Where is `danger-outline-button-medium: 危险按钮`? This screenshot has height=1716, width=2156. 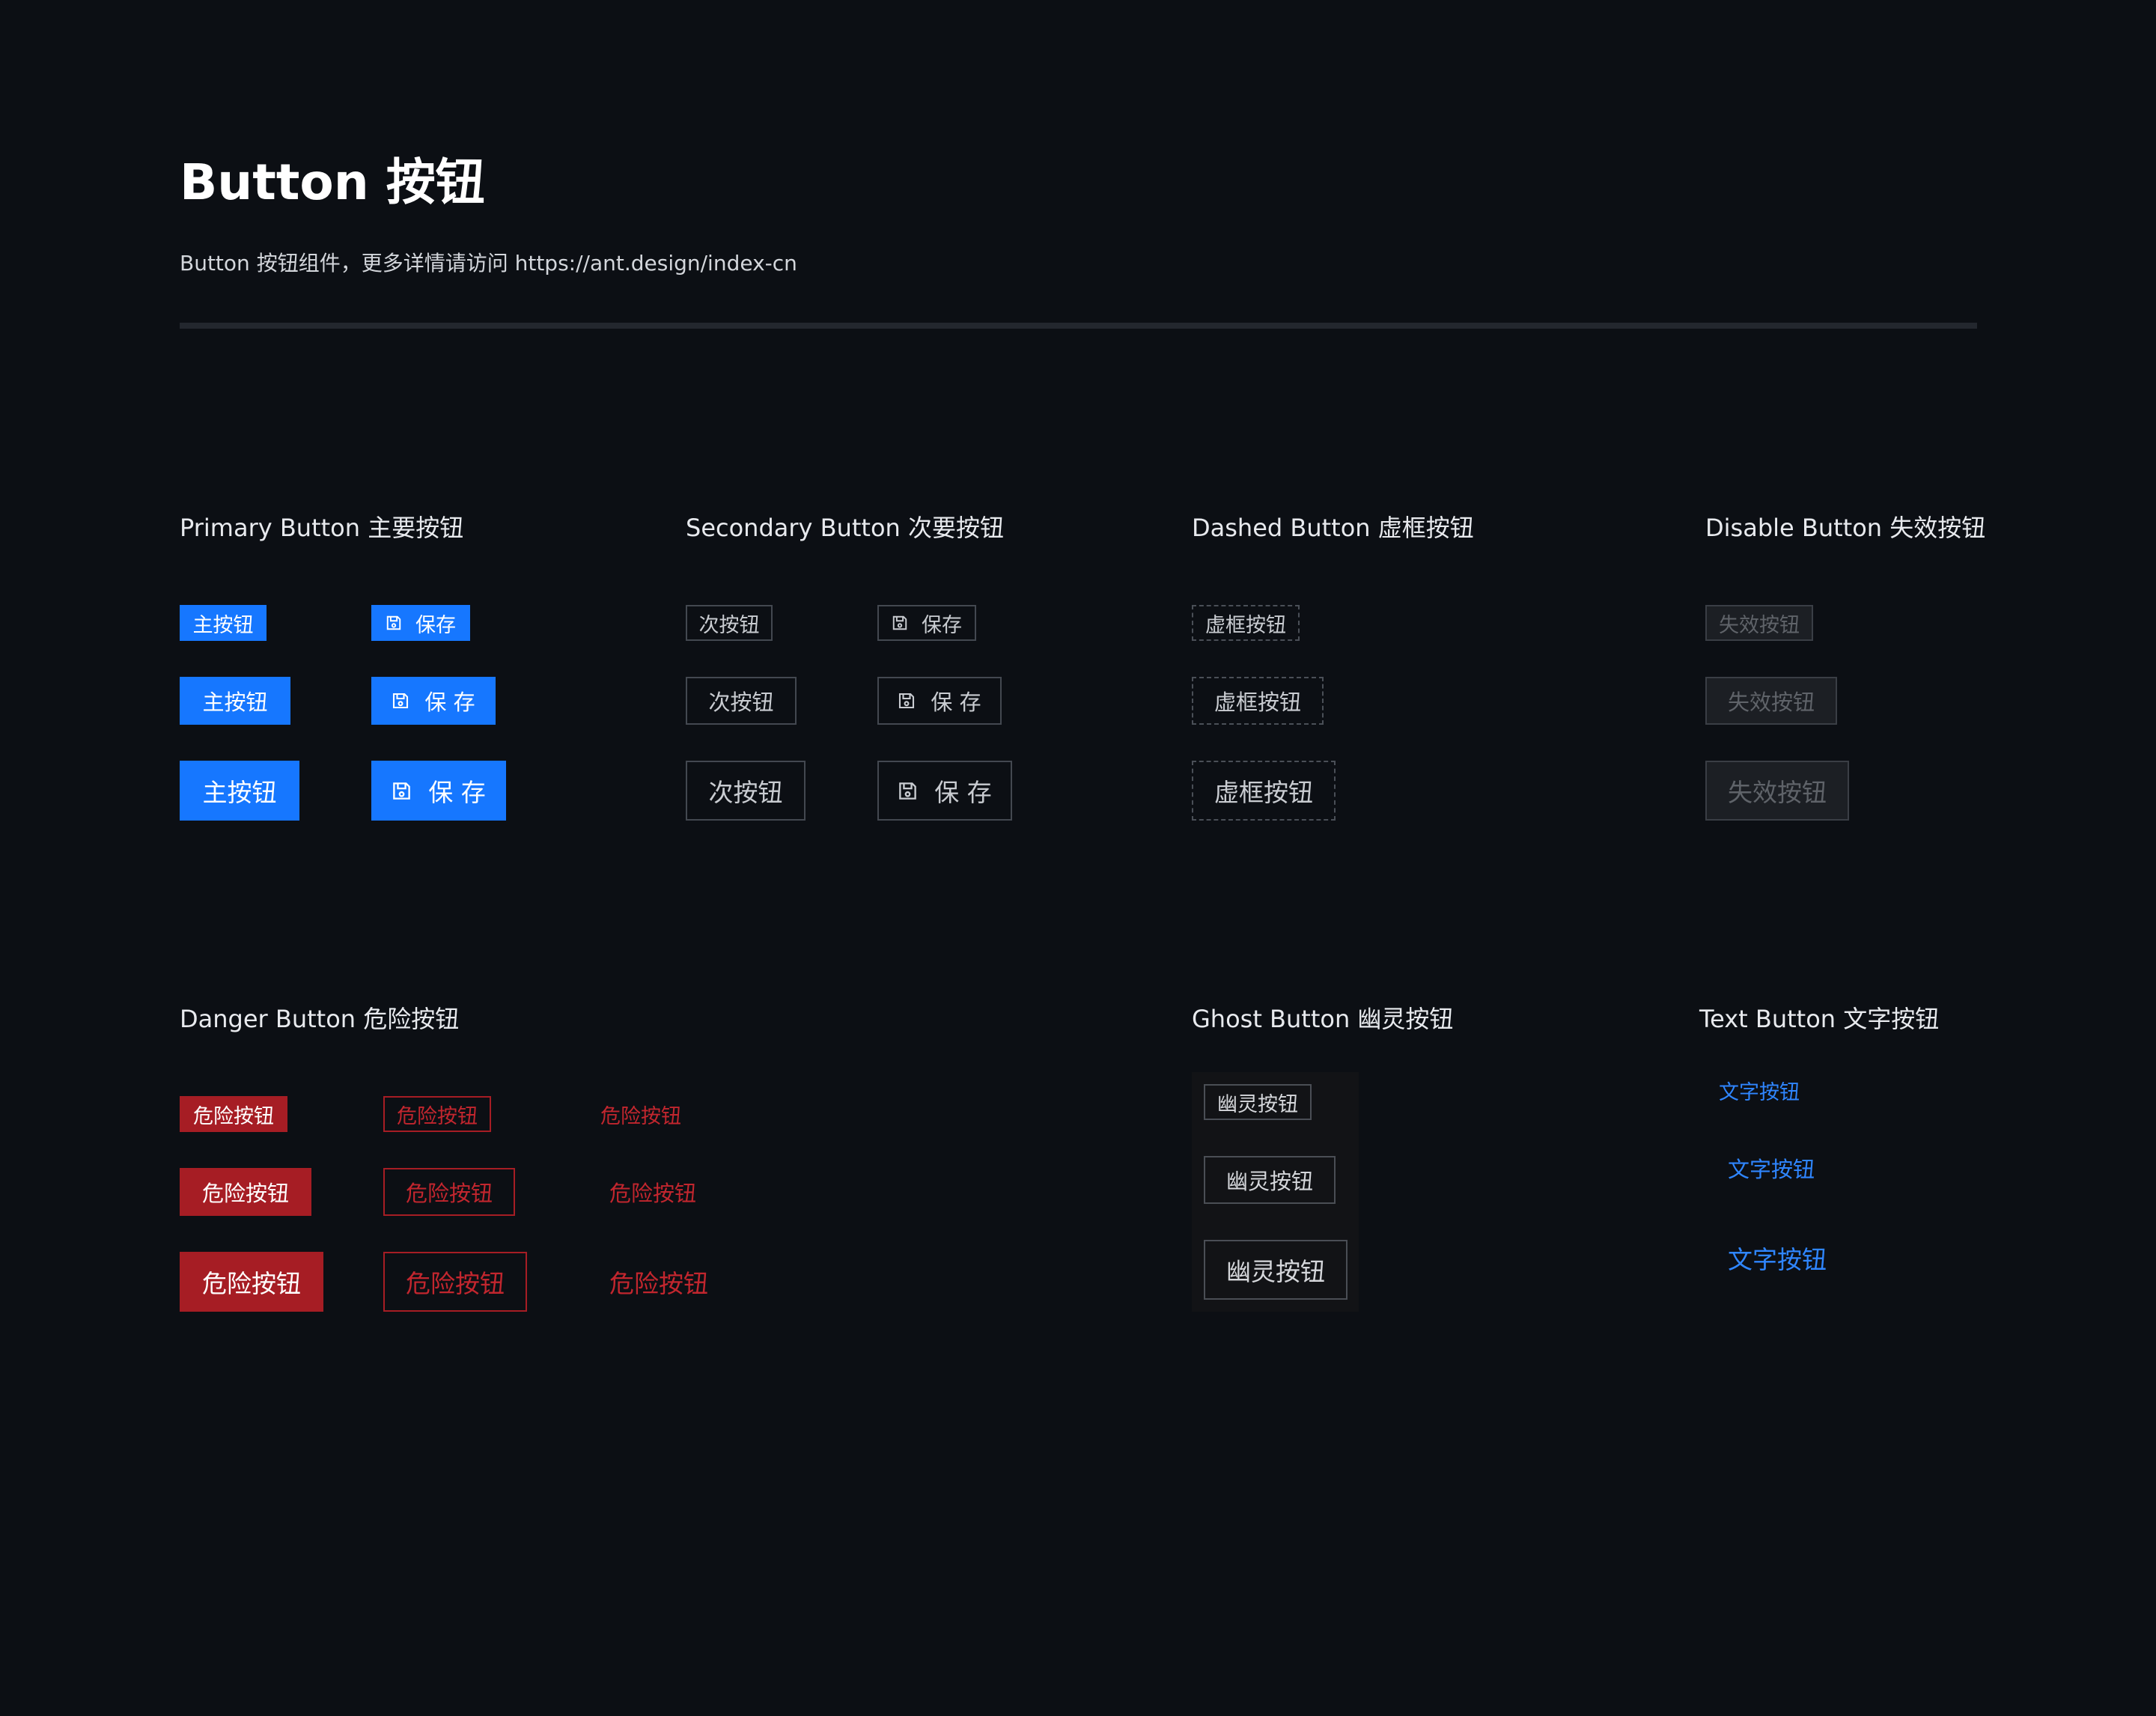 danger-outline-button-medium: 危险按钮 is located at coordinates (449, 1192).